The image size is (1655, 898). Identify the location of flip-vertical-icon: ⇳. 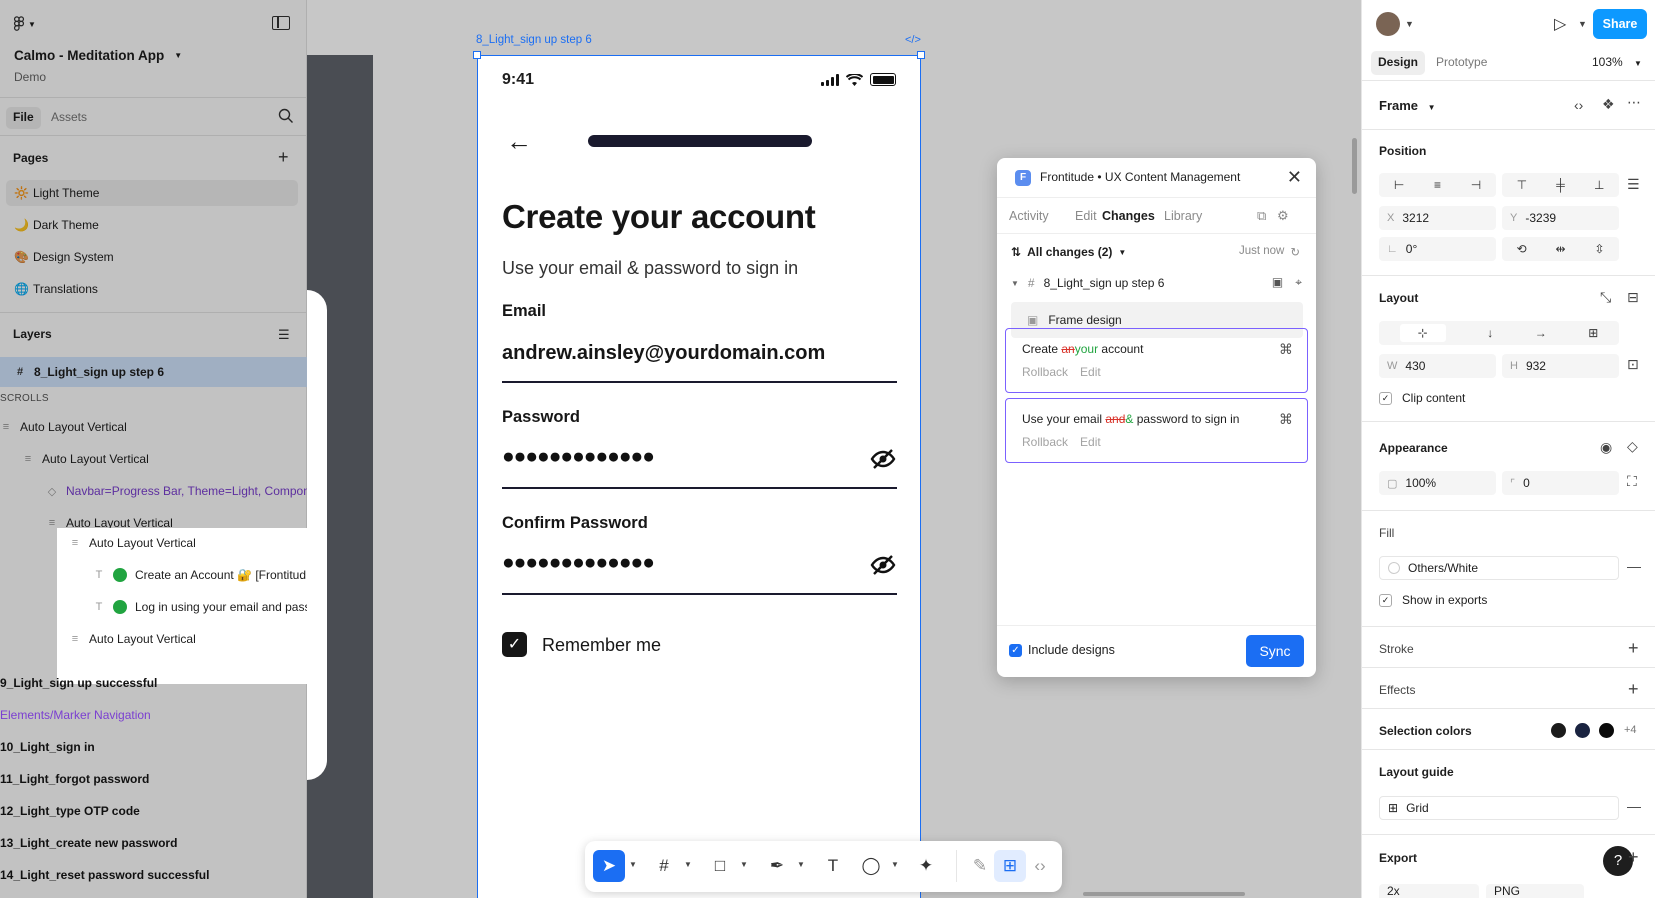
(1599, 249).